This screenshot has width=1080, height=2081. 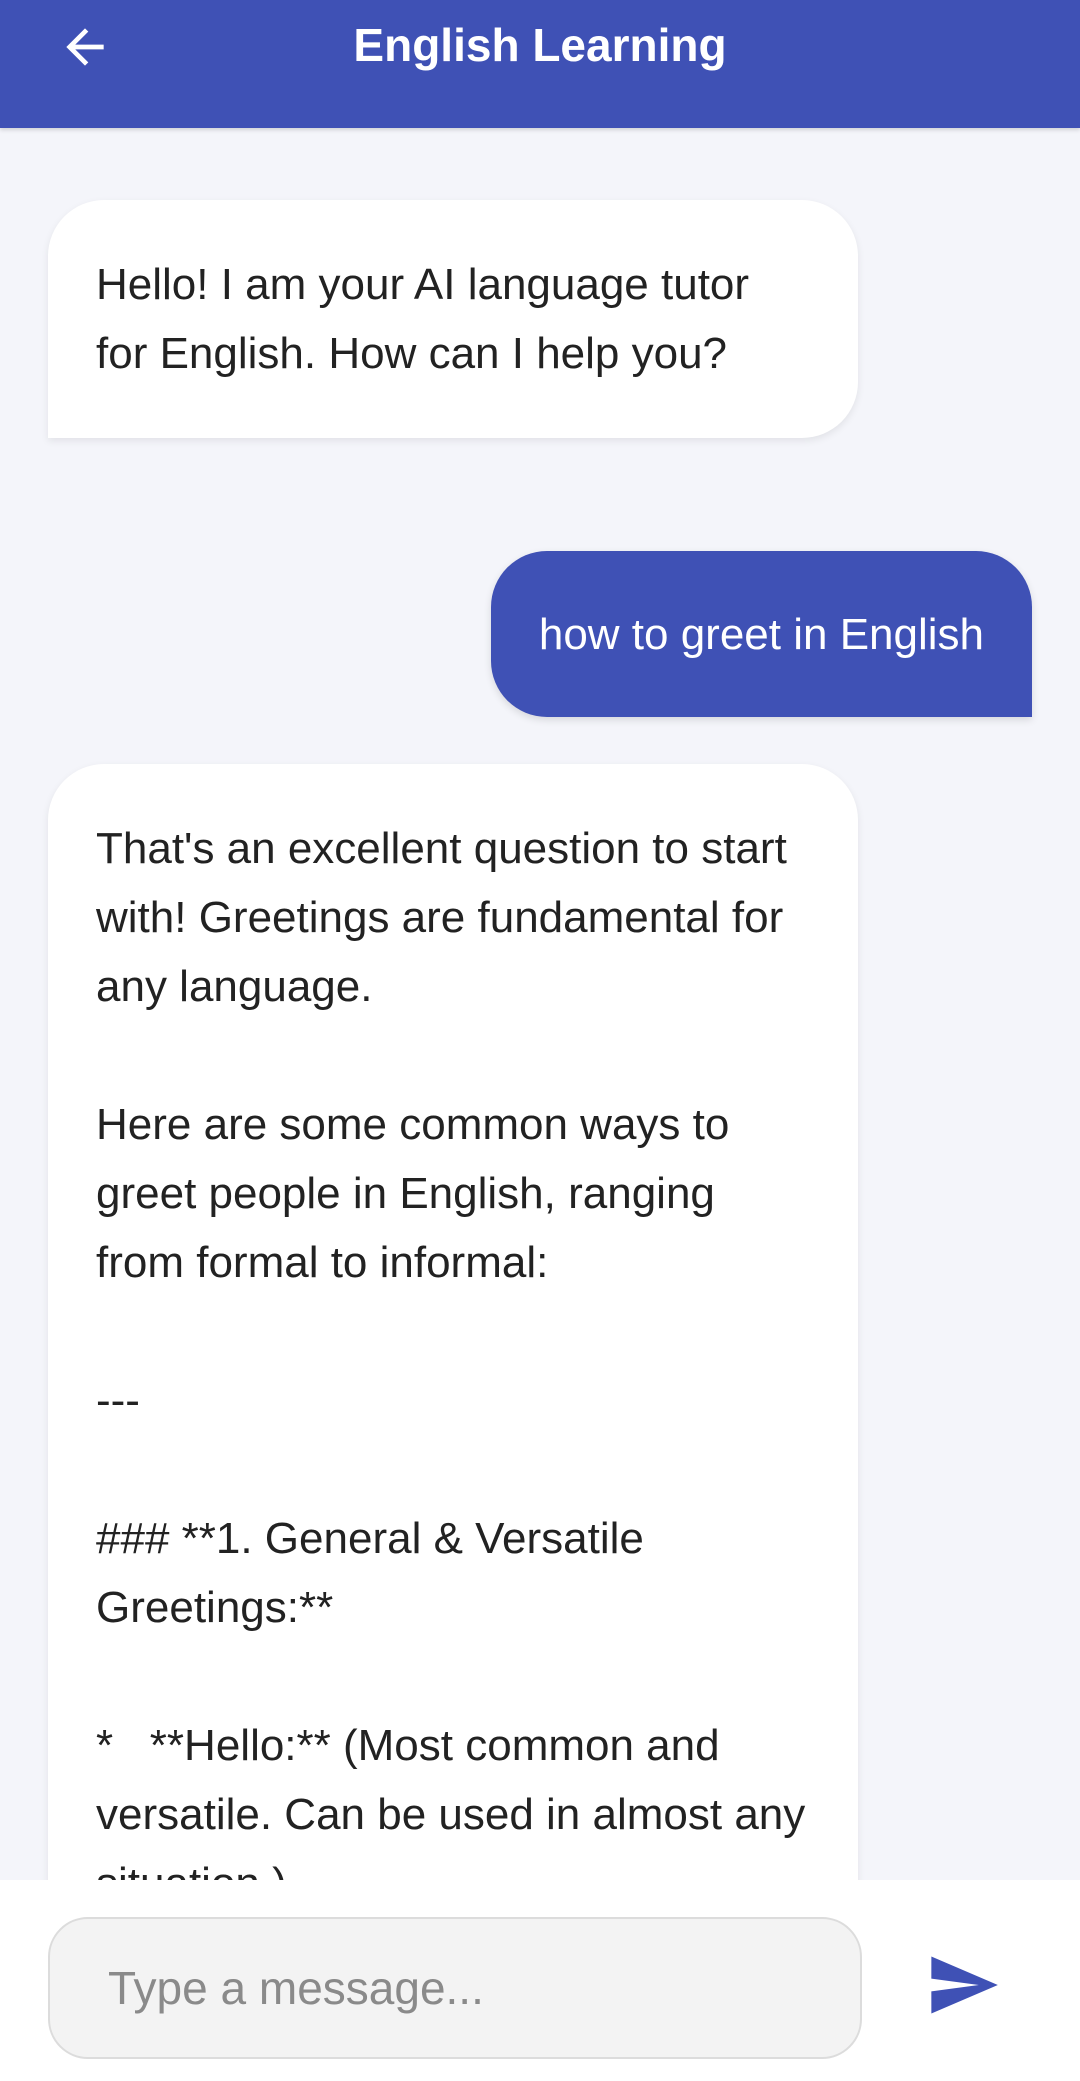 I want to click on send-icon, so click(x=964, y=1985).